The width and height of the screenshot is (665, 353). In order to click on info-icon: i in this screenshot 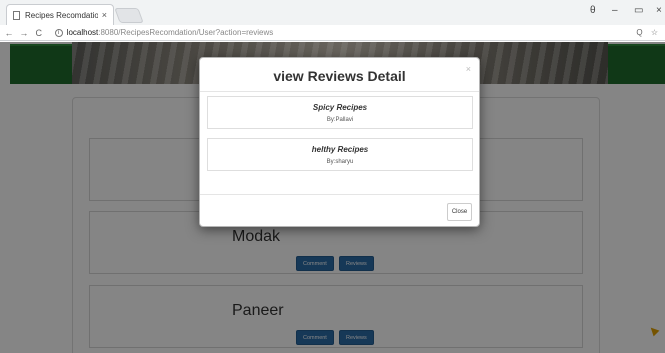, I will do `click(58, 32)`.